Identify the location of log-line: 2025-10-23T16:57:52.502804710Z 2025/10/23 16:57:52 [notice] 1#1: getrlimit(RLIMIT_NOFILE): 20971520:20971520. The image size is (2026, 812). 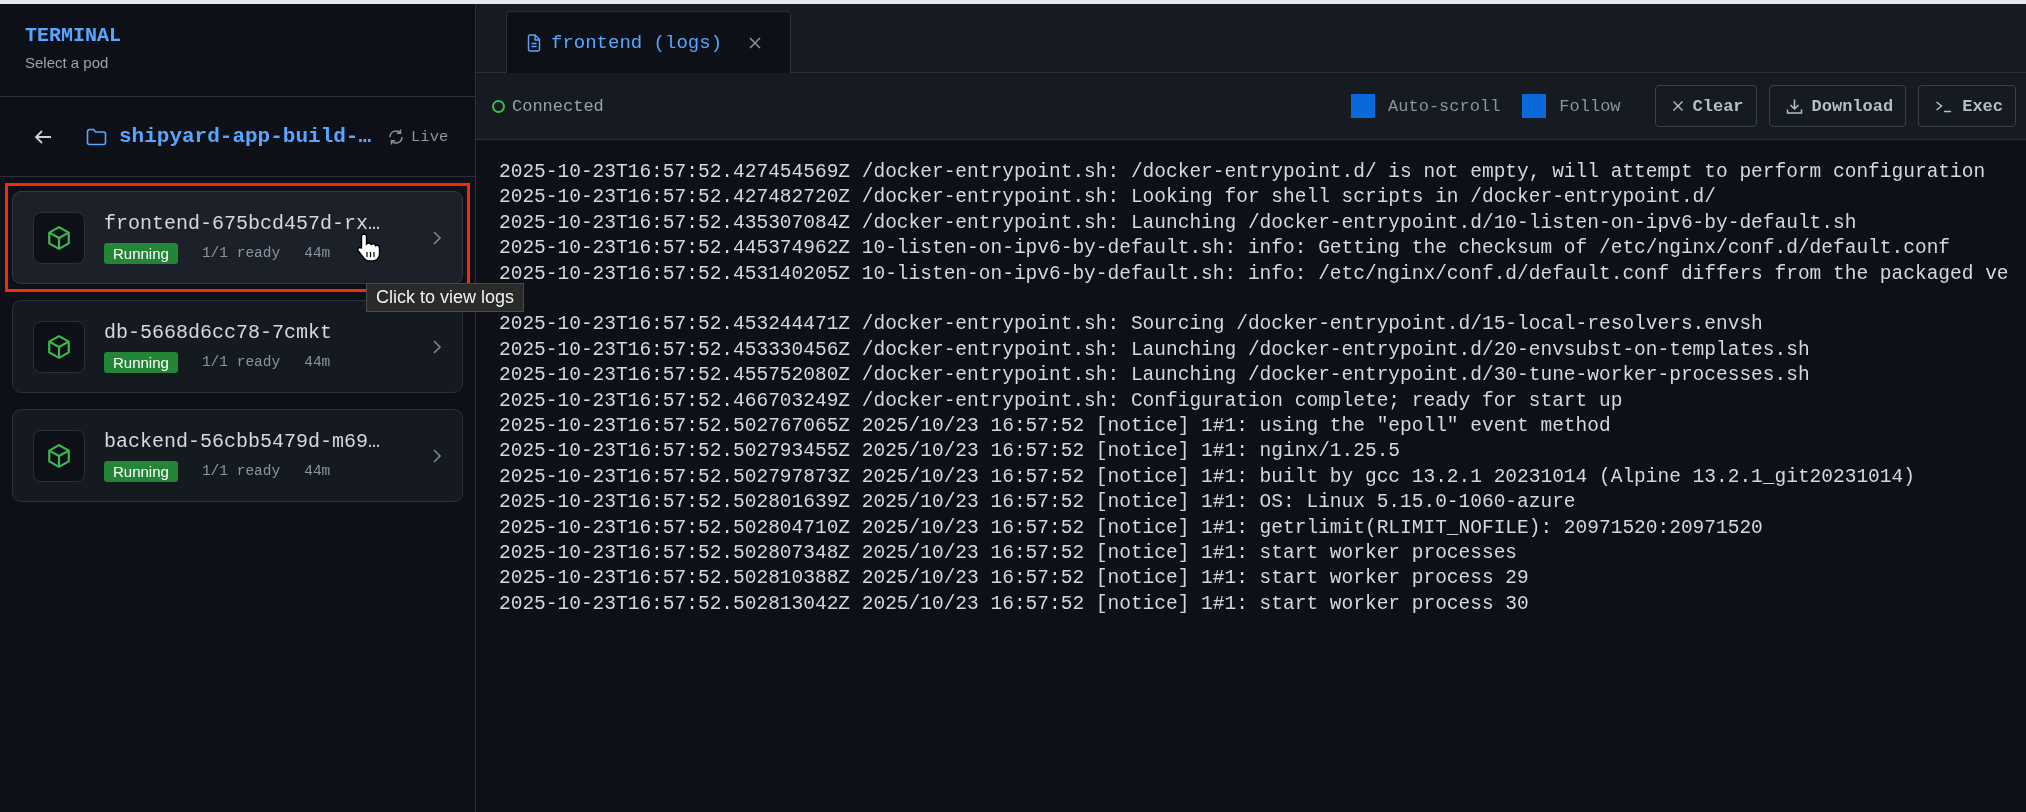
(1131, 528).